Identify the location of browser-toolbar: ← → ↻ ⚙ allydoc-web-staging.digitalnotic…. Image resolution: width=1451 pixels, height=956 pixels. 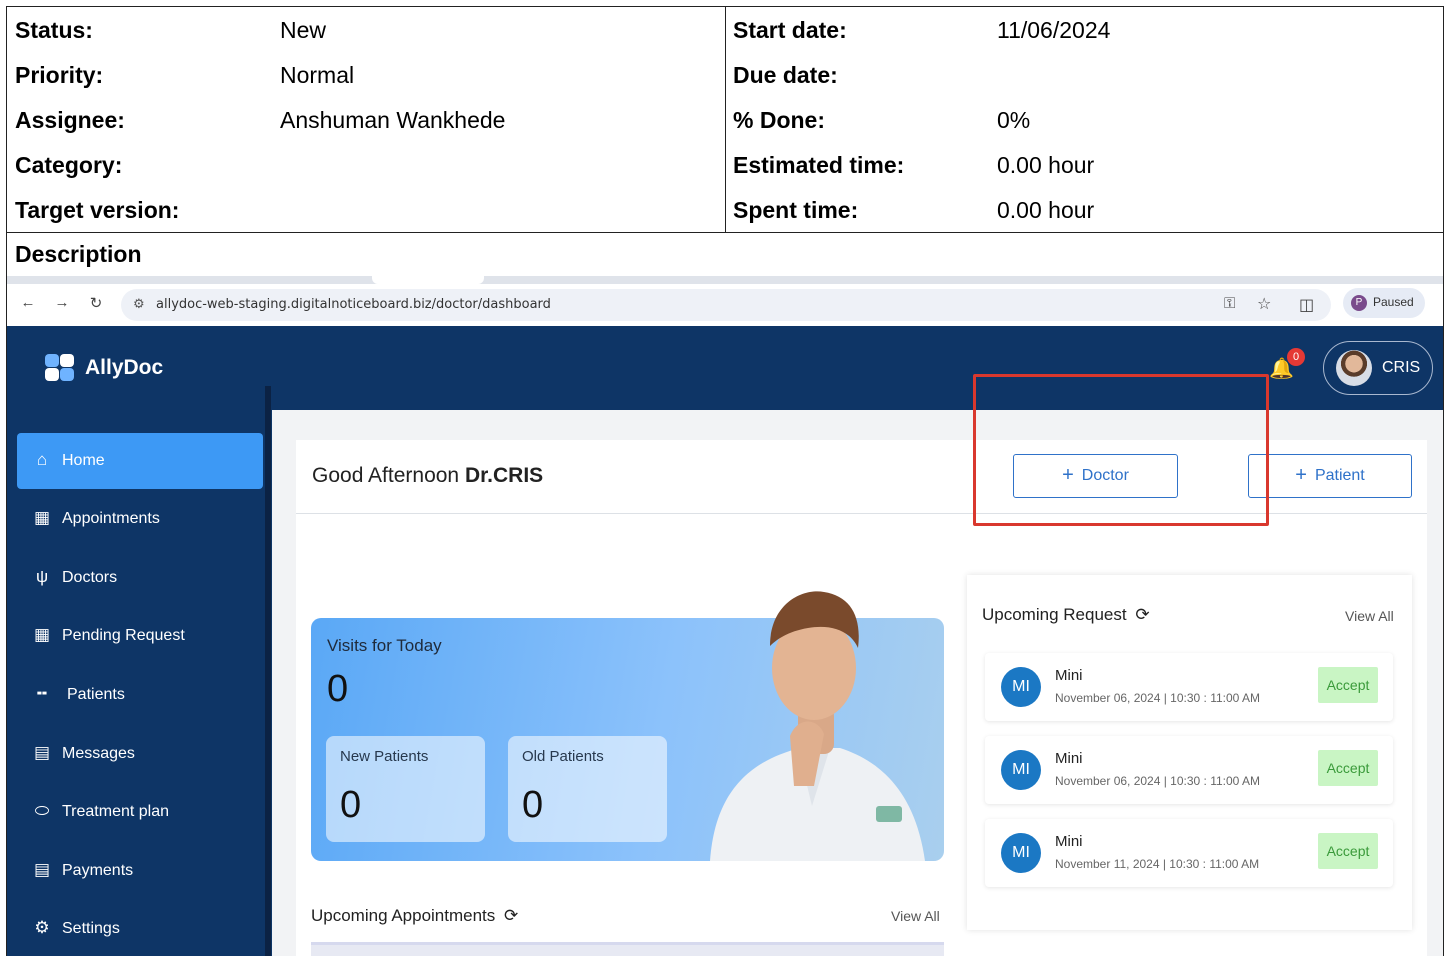
(725, 305).